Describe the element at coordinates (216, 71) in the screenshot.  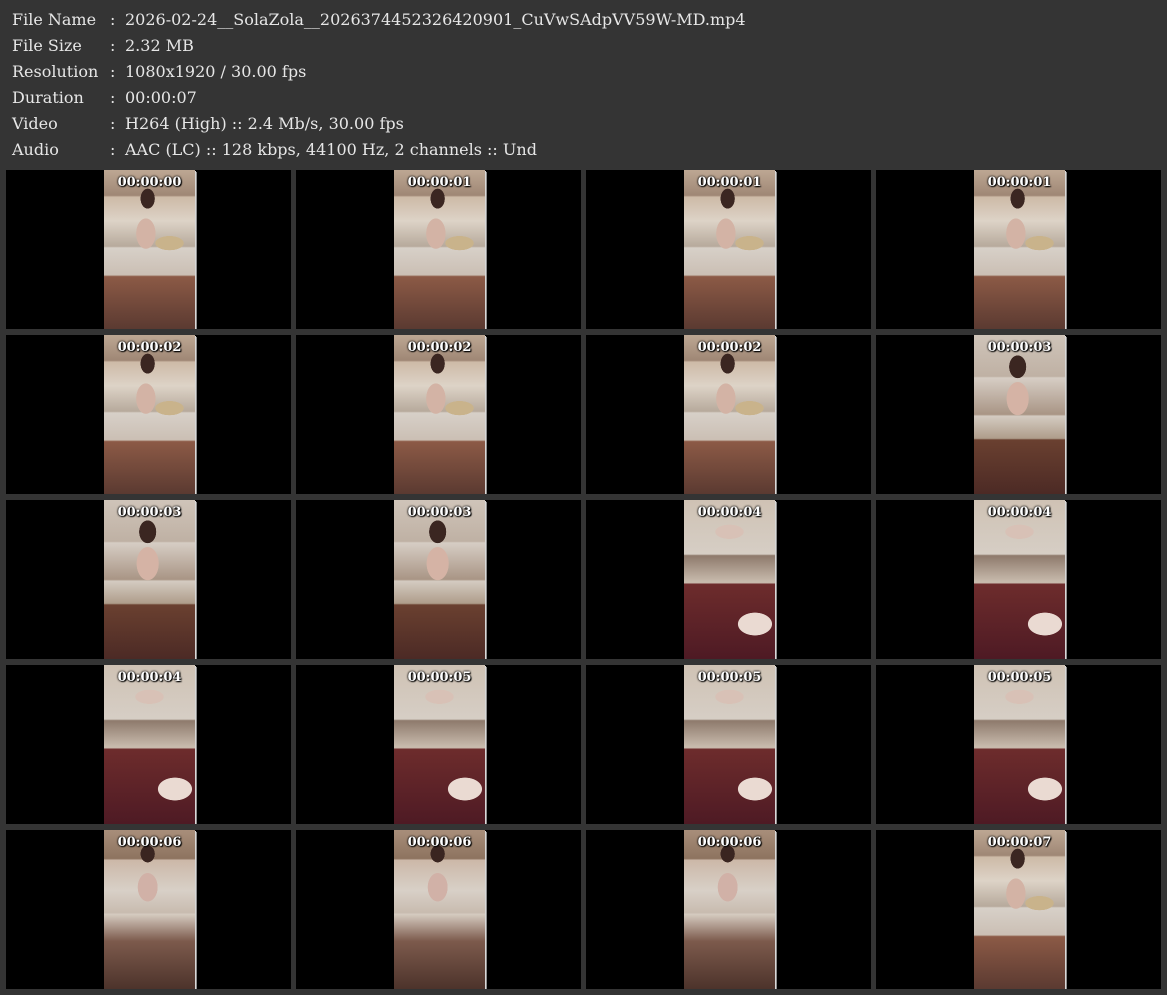
I see `meta-value: 1080x1920 / 30.00 fps` at that location.